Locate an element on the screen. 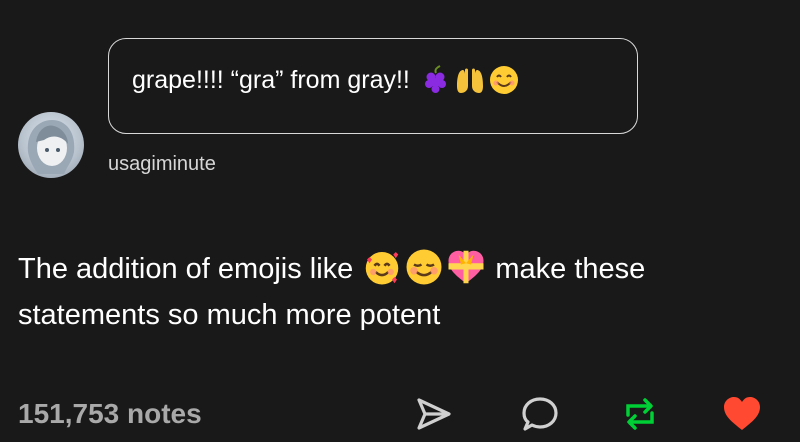 The height and width of the screenshot is (442, 800). smiling-face-blushing-icon is located at coordinates (424, 267).